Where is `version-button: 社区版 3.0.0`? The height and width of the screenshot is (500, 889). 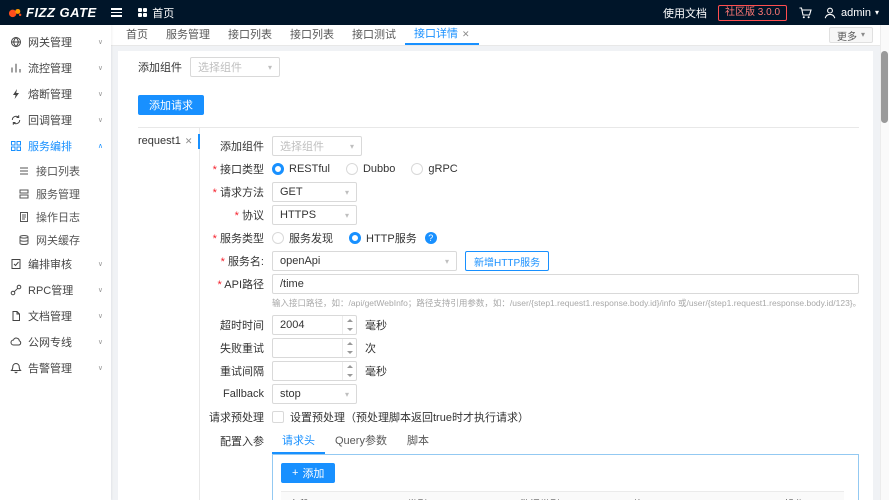
version-button: 社区版 3.0.0 is located at coordinates (752, 12).